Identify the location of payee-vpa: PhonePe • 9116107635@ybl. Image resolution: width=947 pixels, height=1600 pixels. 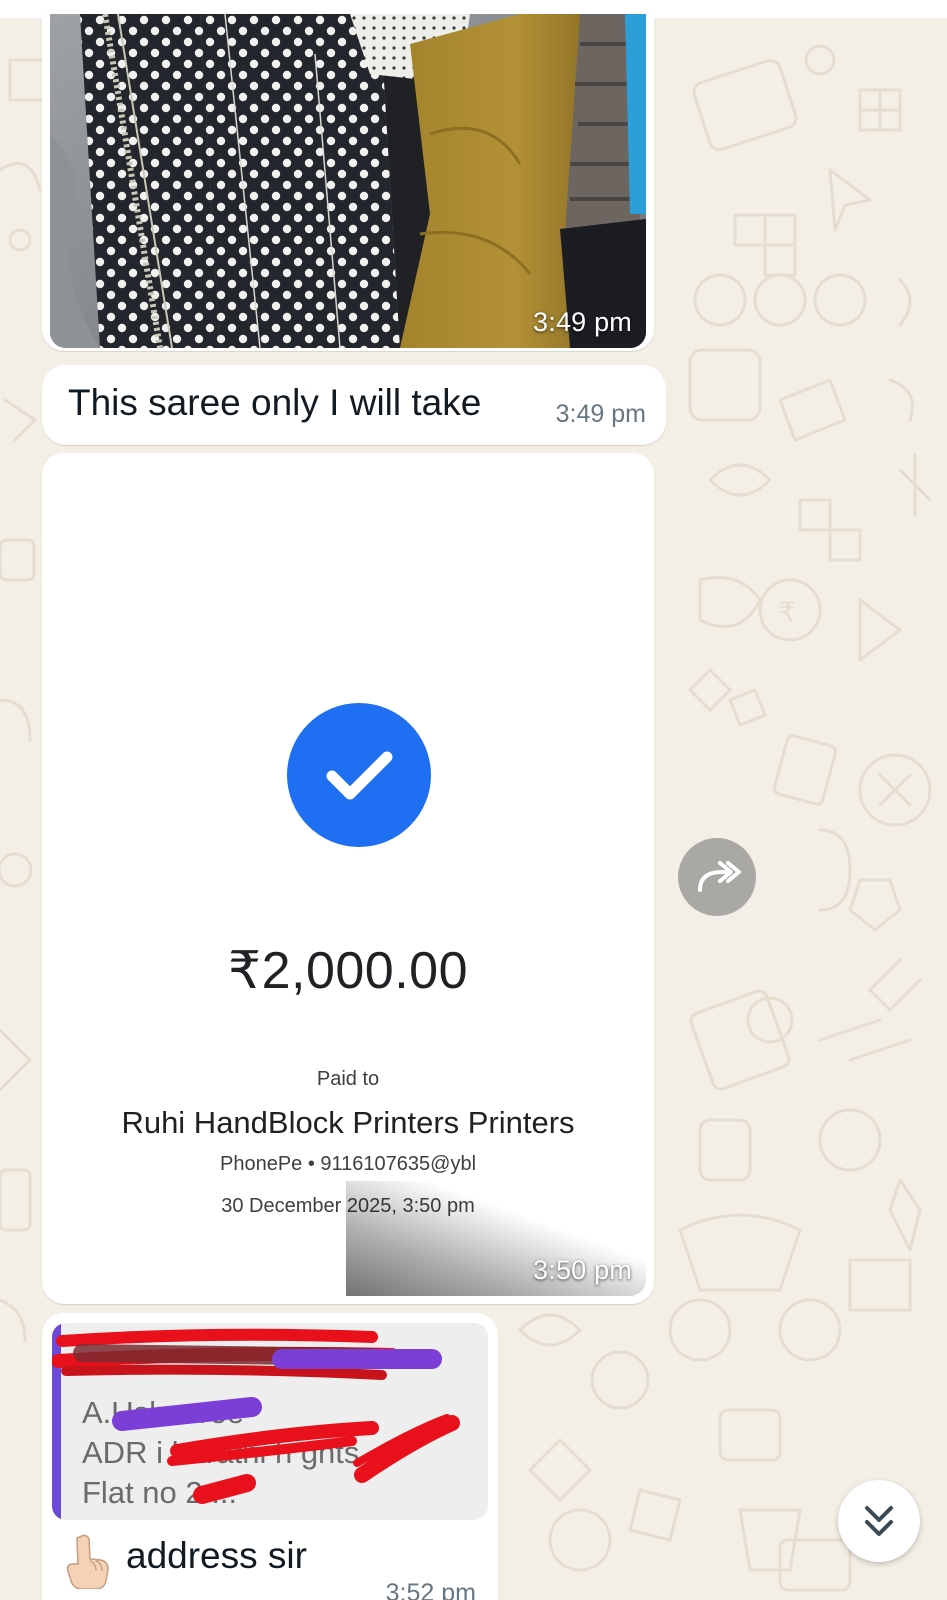
(348, 1164).